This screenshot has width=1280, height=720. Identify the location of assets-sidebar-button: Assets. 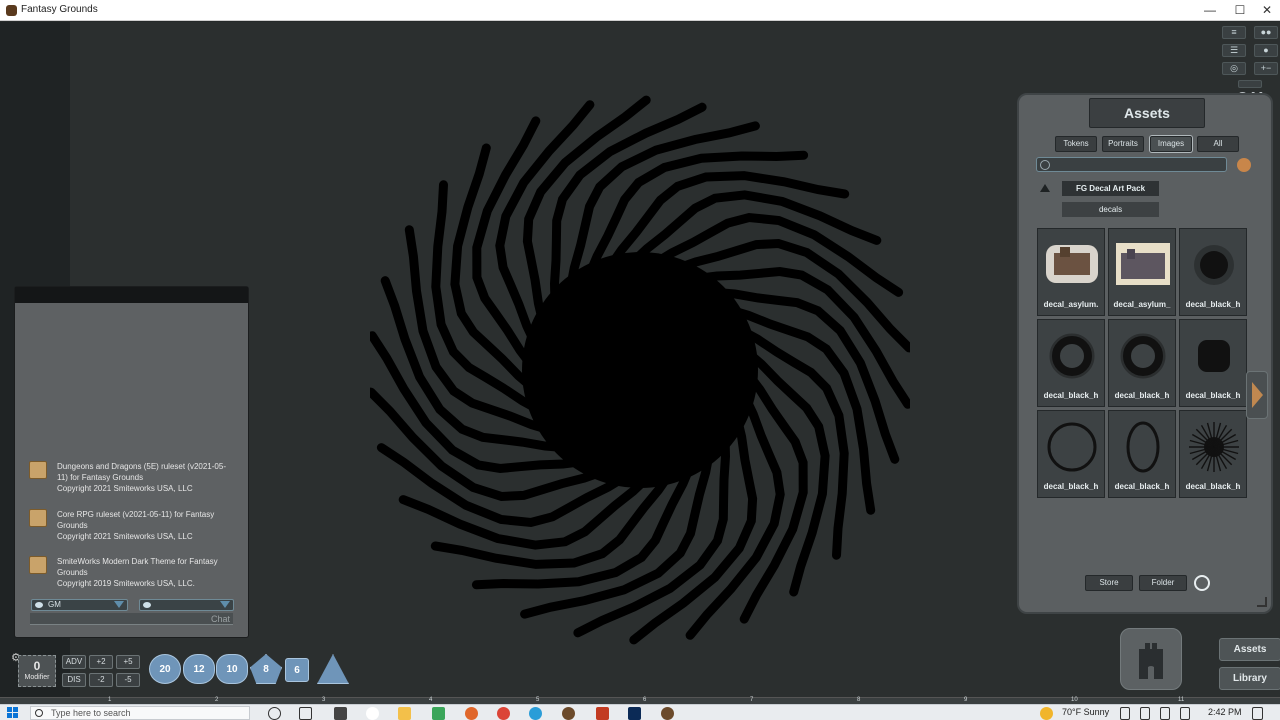
(1249, 649).